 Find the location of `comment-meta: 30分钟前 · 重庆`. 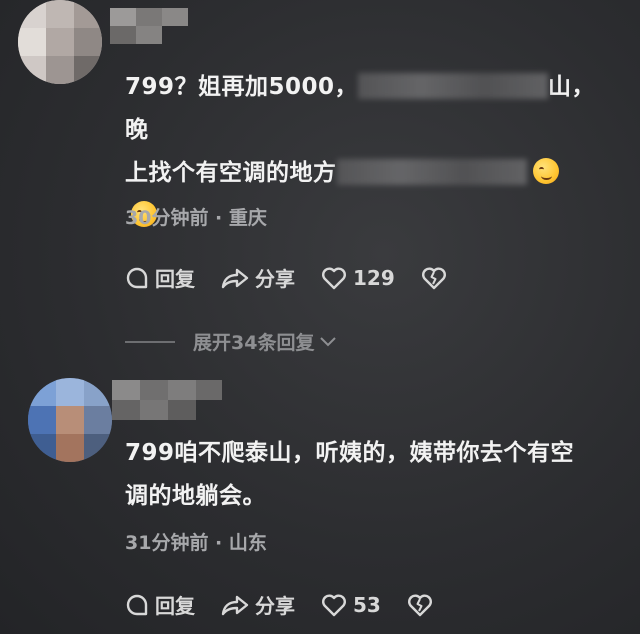

comment-meta: 30分钟前 · 重庆 is located at coordinates (196, 218).